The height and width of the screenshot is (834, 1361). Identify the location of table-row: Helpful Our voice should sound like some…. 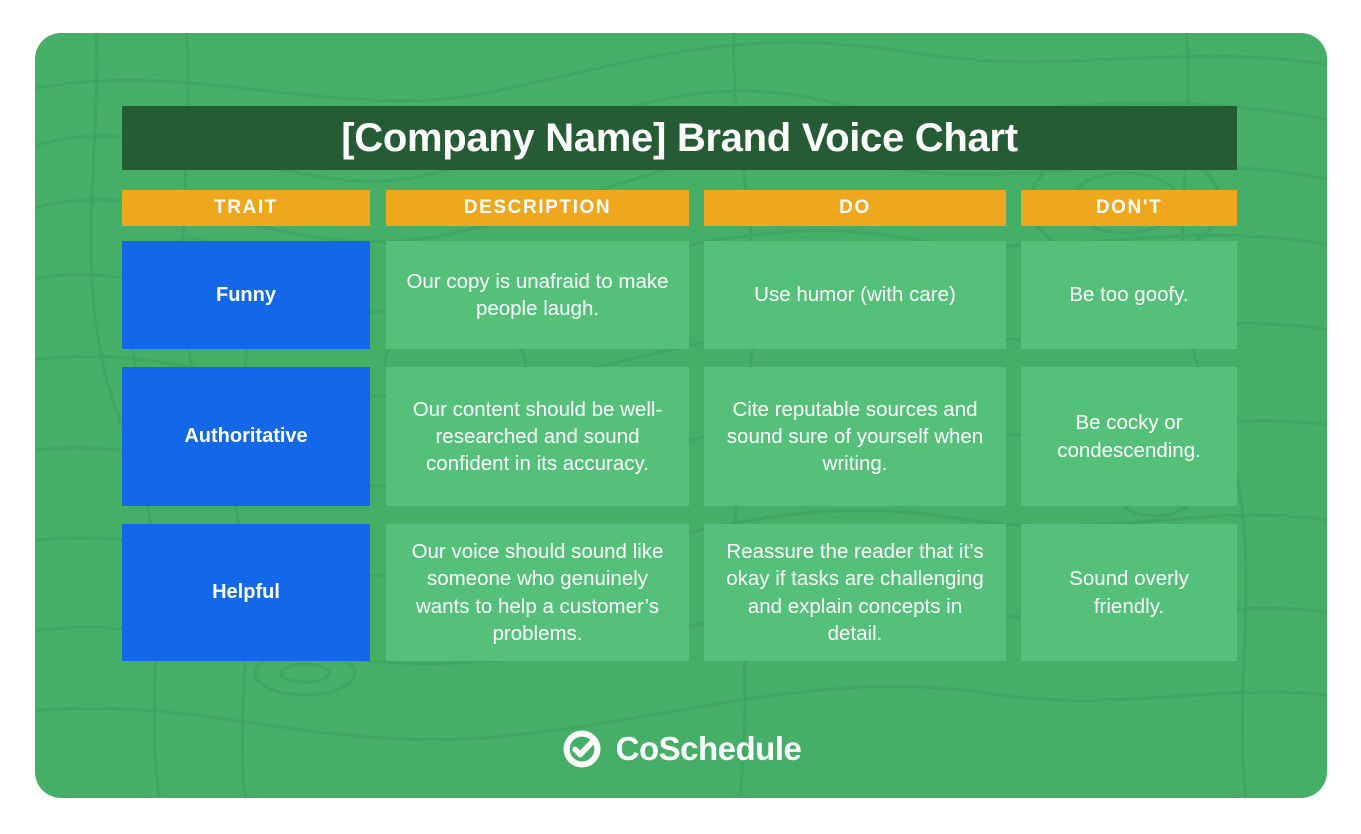
(679, 592).